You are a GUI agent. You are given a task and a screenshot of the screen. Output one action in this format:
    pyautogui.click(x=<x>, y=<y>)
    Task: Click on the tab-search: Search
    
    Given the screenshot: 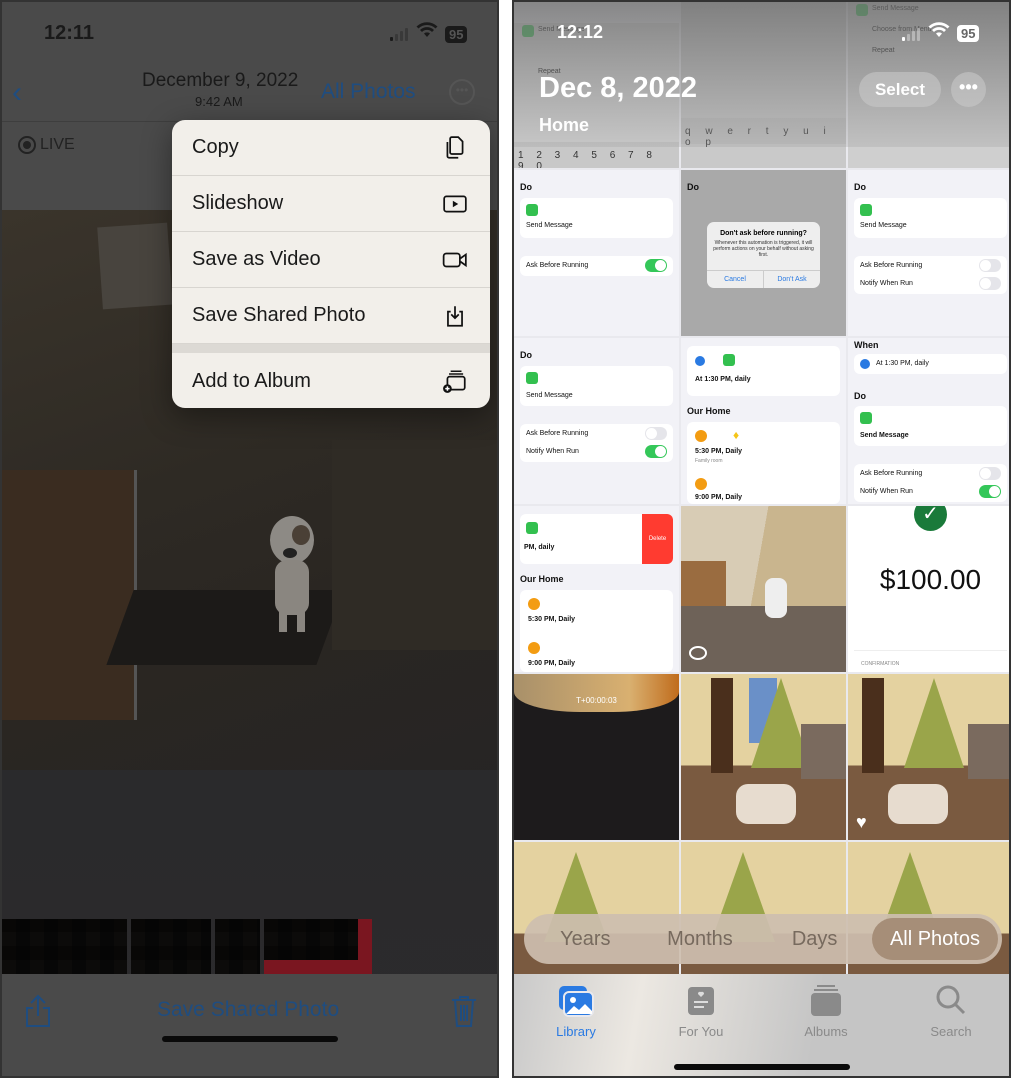 What is the action you would take?
    pyautogui.click(x=951, y=1011)
    